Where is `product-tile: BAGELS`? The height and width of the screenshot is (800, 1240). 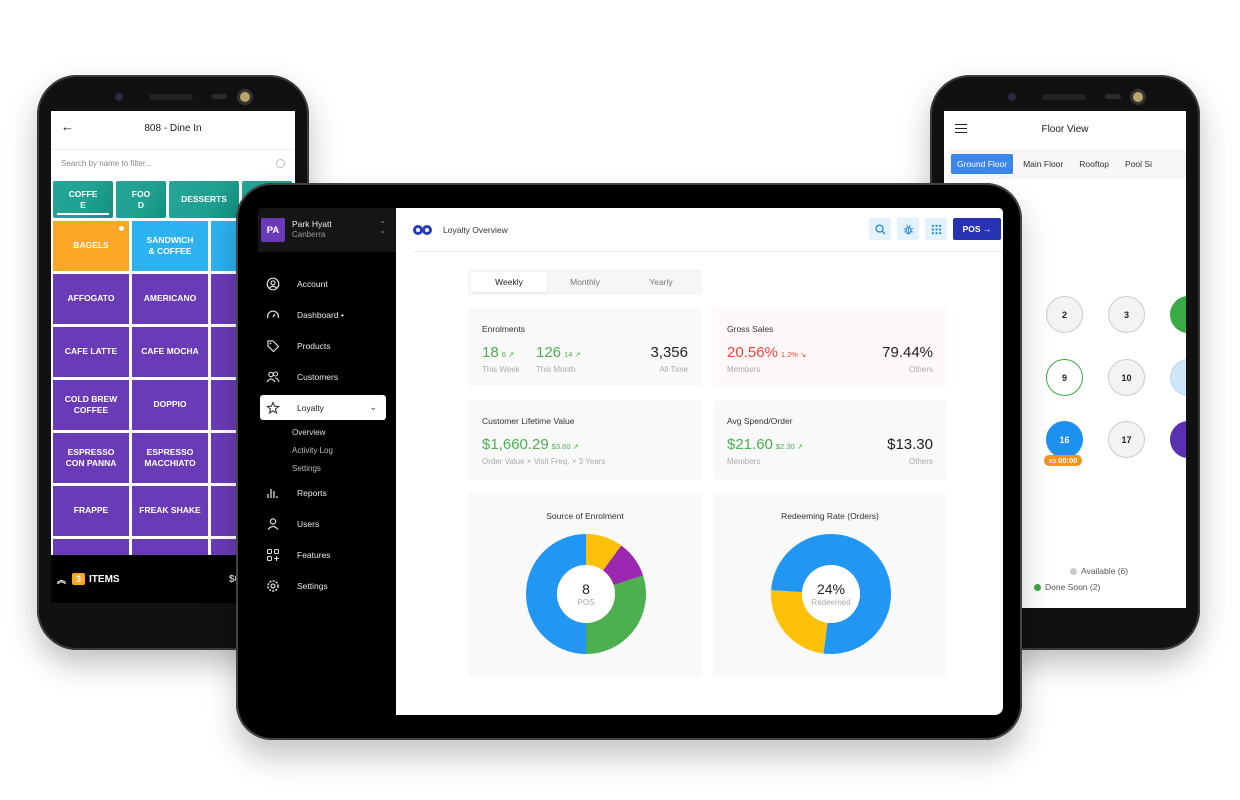
product-tile: BAGELS is located at coordinates (91, 246).